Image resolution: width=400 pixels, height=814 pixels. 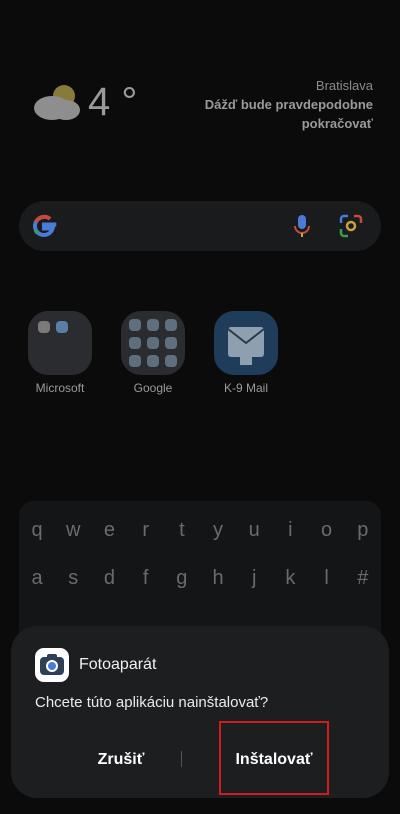 What do you see at coordinates (182, 578) in the screenshot?
I see `key: g` at bounding box center [182, 578].